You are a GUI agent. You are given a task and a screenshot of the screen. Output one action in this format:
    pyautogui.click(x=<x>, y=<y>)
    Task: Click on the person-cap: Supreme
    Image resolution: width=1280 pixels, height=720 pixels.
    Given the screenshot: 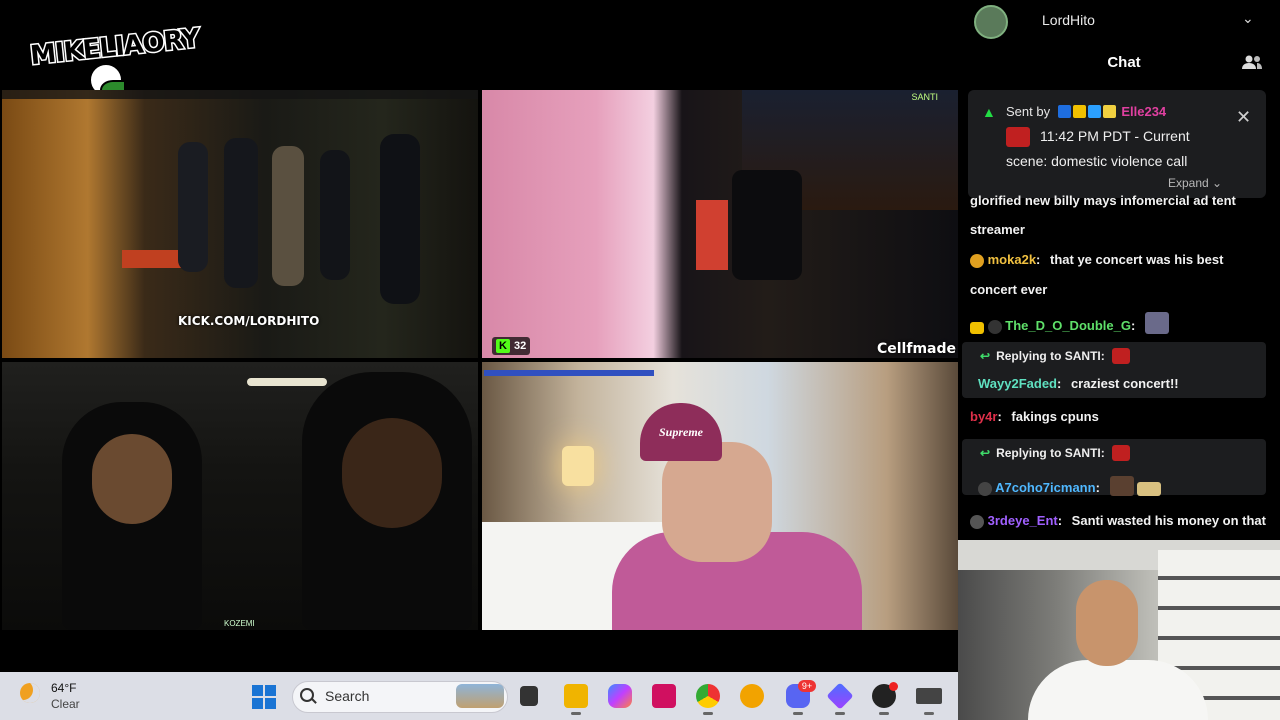 What is the action you would take?
    pyautogui.click(x=681, y=432)
    